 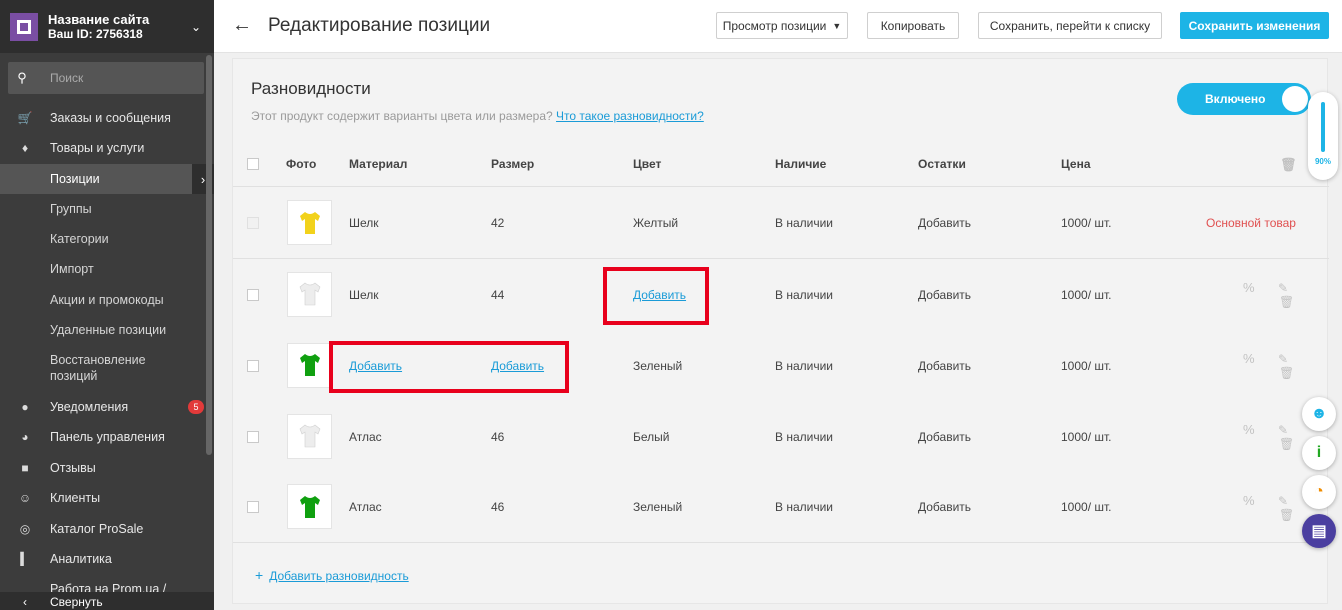 I want to click on sidebar-item-restore: Восстановление позиций, so click(x=103, y=369).